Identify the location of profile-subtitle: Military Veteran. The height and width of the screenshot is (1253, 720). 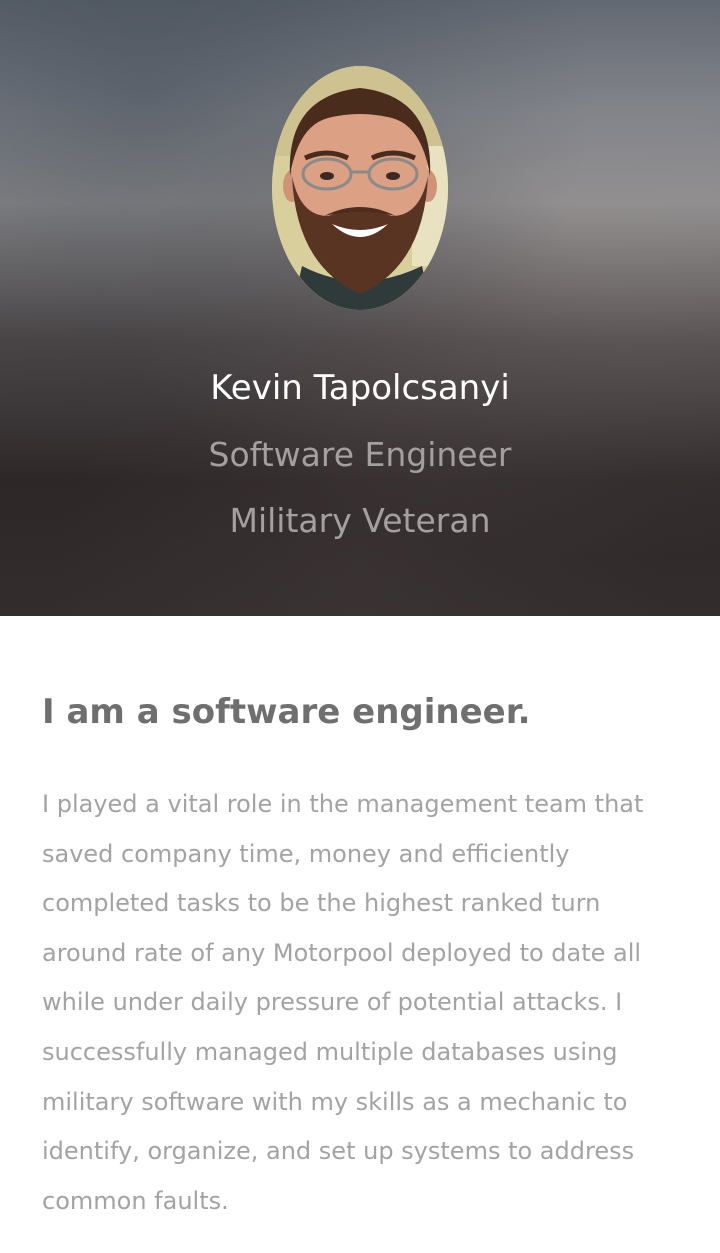
(360, 520).